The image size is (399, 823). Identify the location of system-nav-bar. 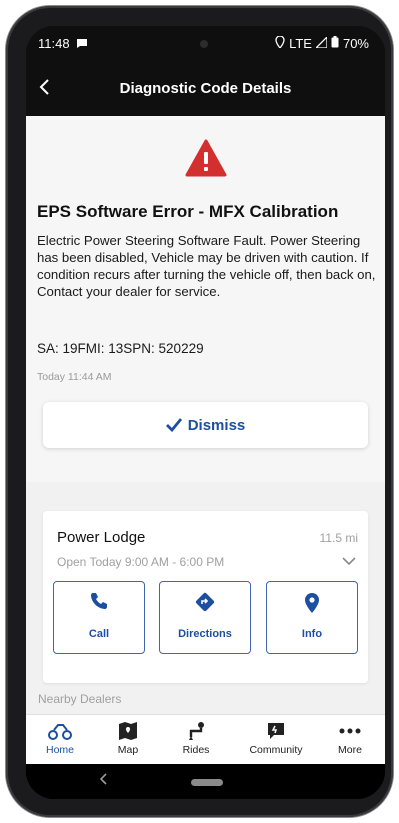
(205, 781).